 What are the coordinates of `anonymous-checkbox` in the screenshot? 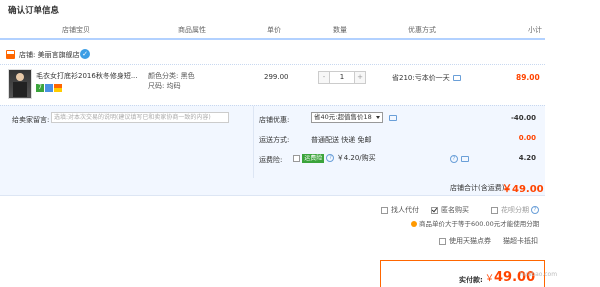 It's located at (434, 210).